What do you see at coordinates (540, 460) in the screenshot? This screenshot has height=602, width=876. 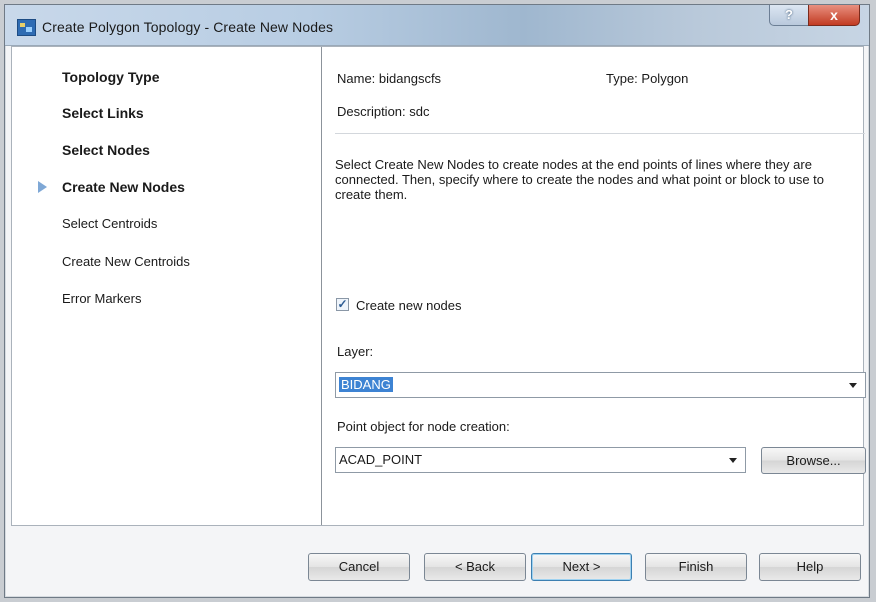 I see `point-object-combobox: ACAD_POINT` at bounding box center [540, 460].